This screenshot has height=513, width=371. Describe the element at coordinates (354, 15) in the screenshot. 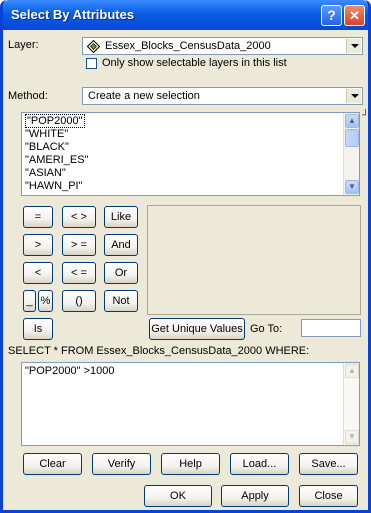

I see `close-icon: ✕` at that location.